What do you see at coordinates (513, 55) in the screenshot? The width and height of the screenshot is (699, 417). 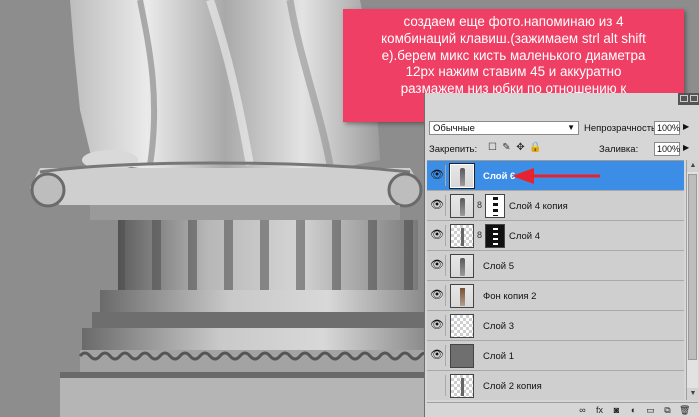 I see `callout-line: e).берем микс кисть маленького диаметра` at bounding box center [513, 55].